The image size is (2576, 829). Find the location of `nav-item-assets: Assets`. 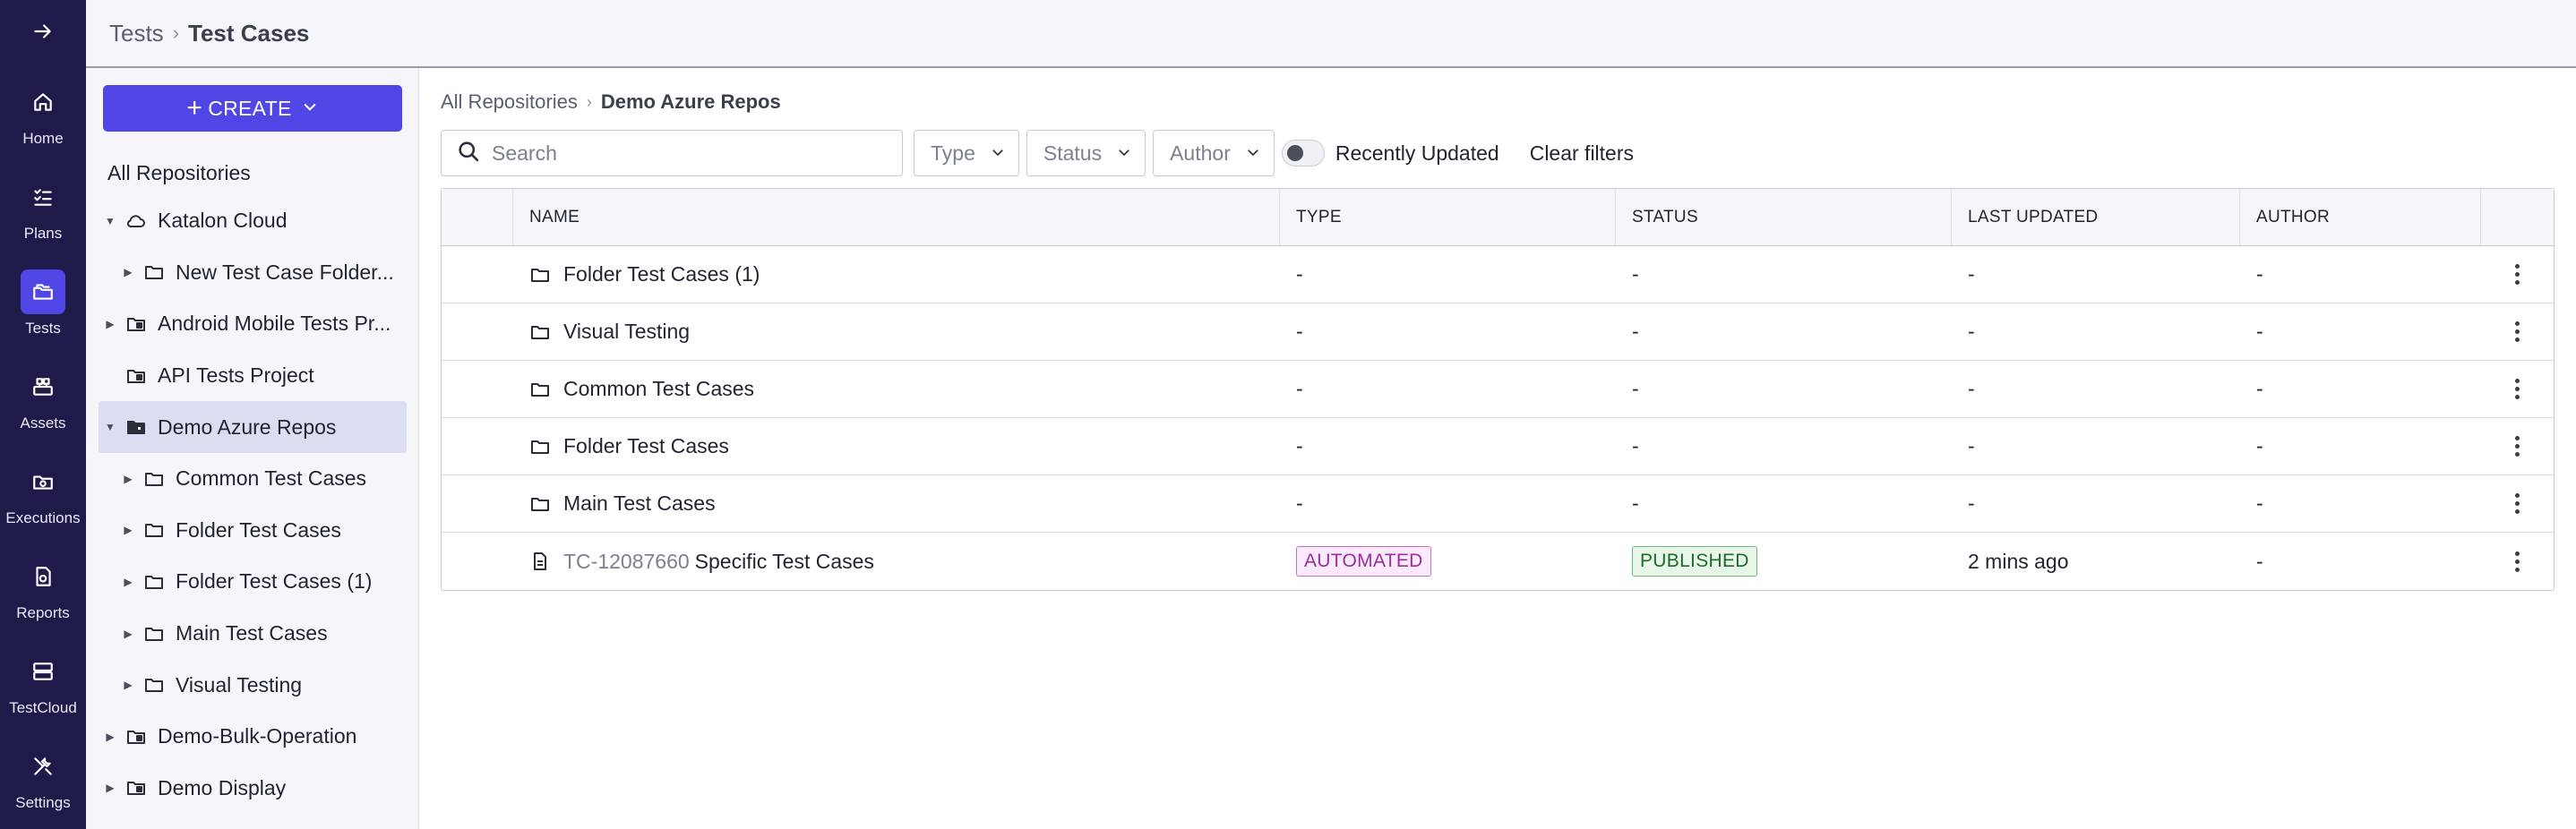

nav-item-assets: Assets is located at coordinates (43, 398).